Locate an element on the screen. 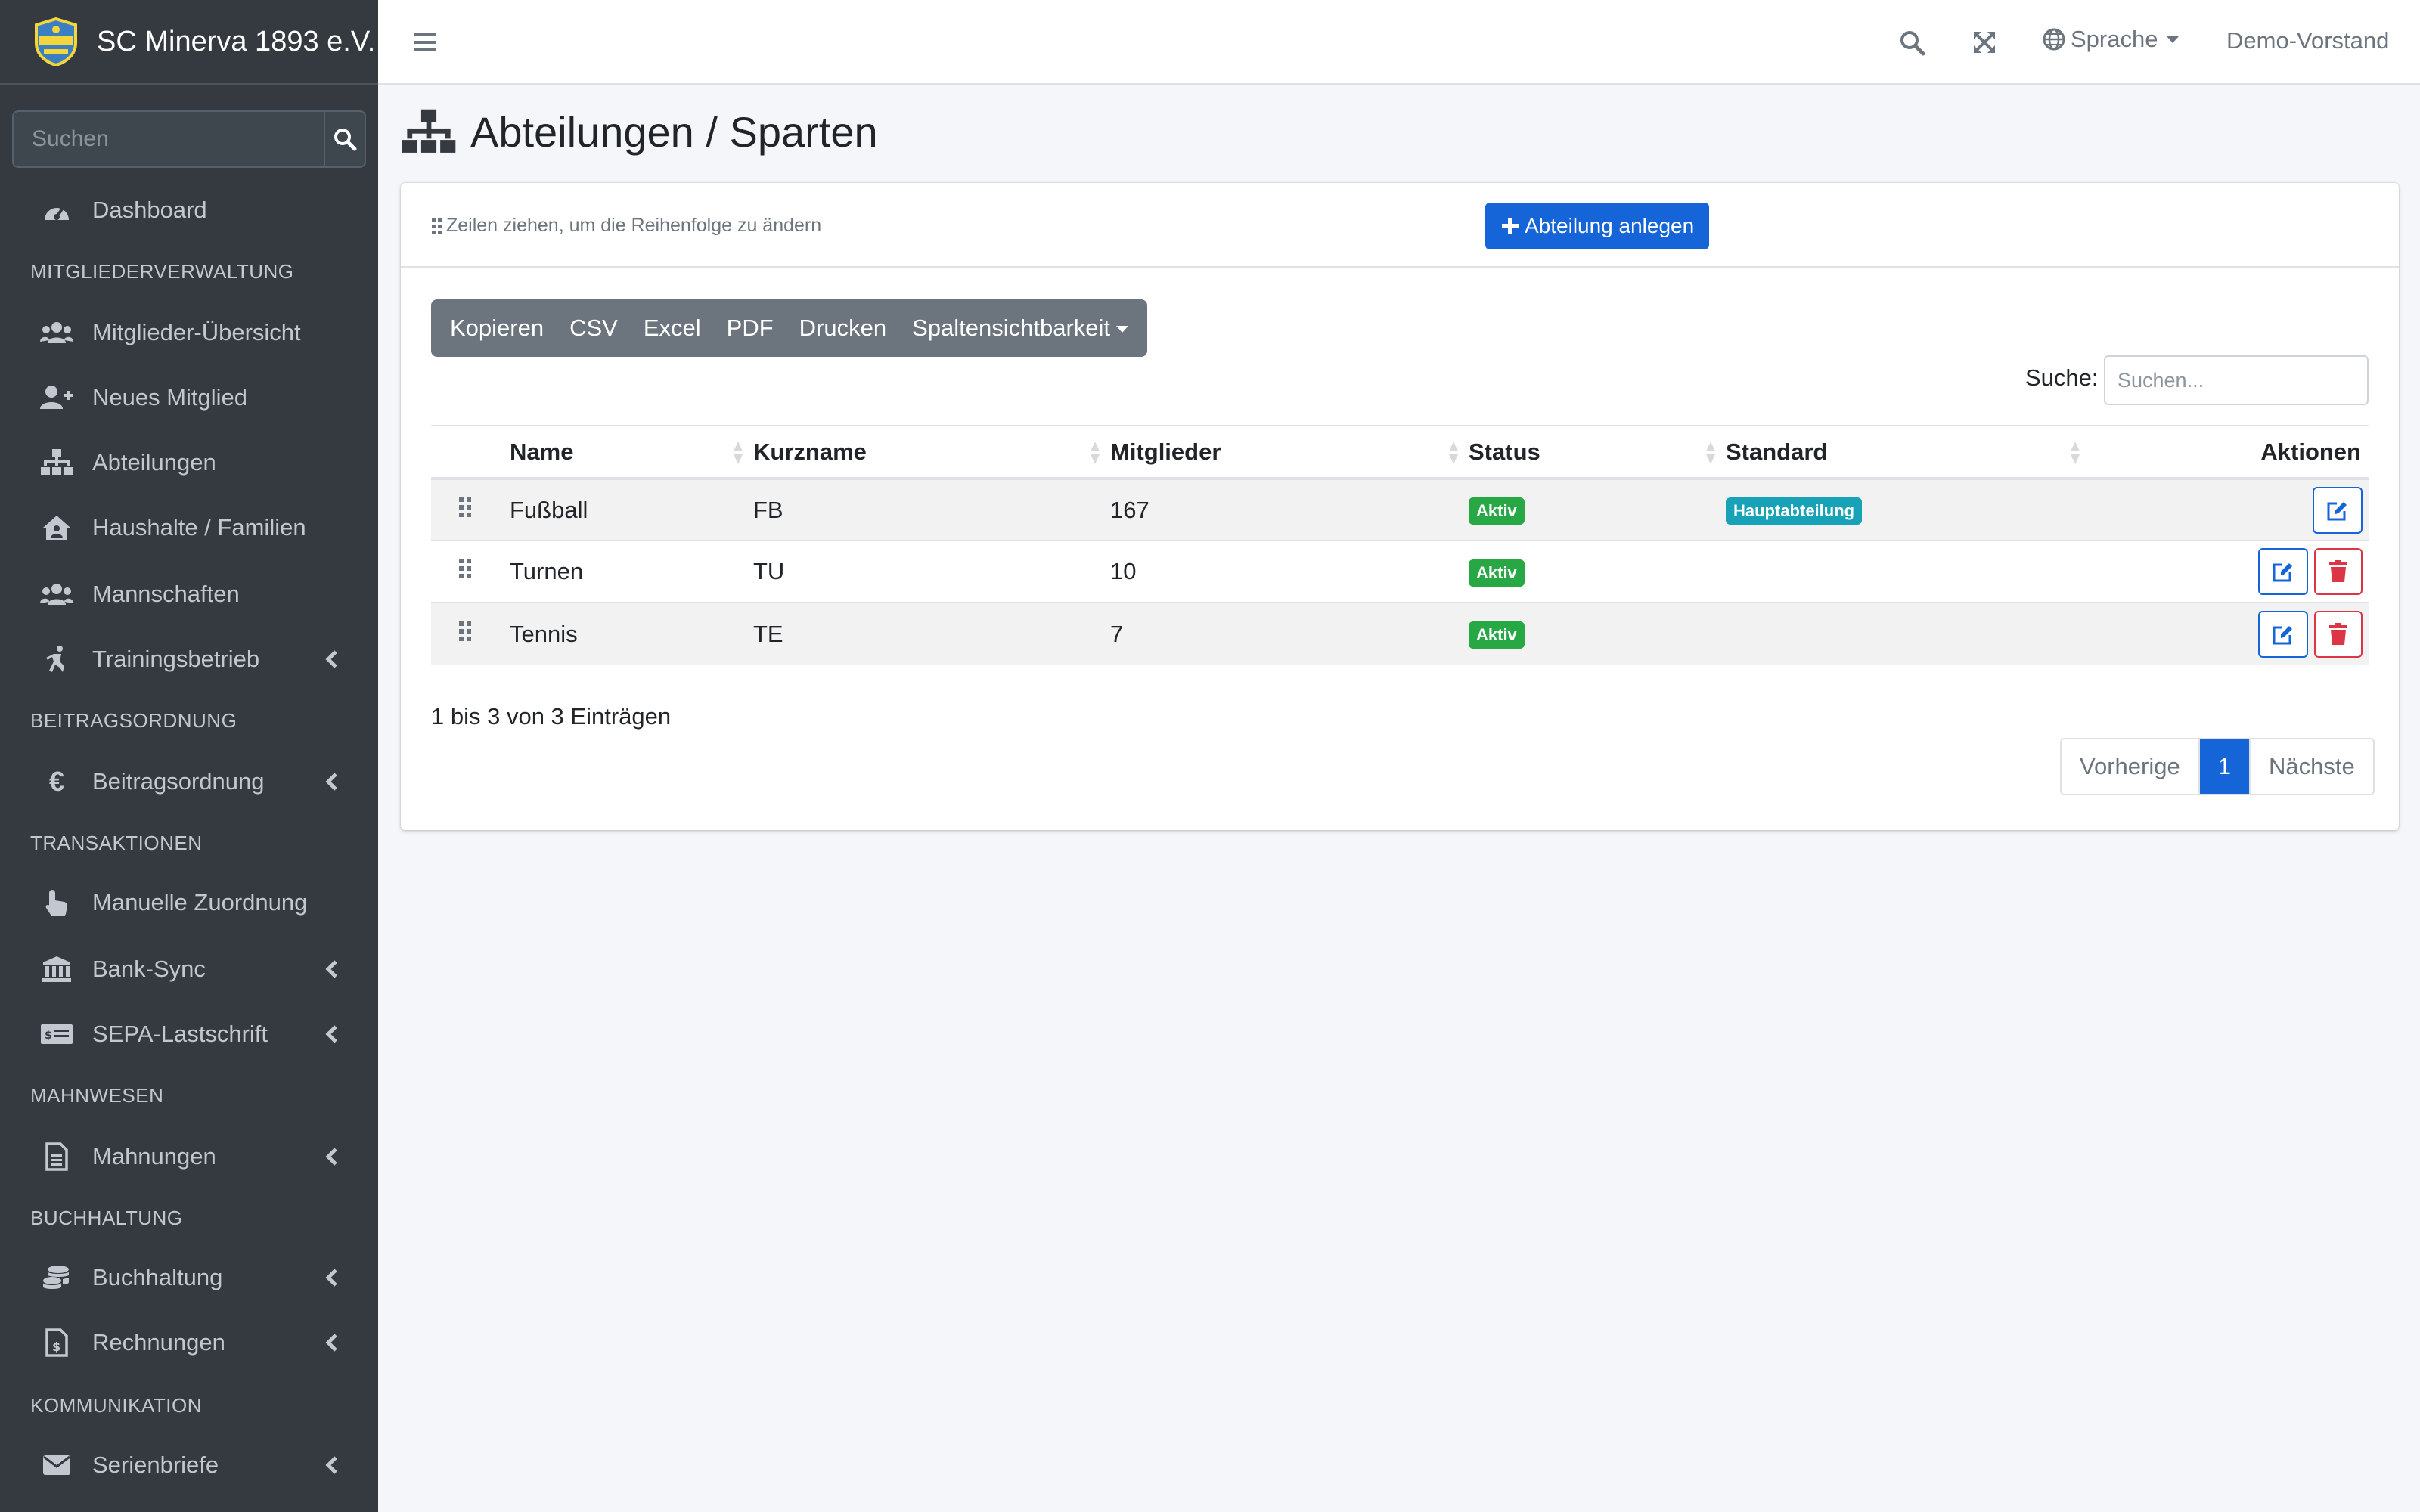 This screenshot has height=1512, width=2420. sidebar-item-mahnungen: Mahnungen is located at coordinates (189, 1156).